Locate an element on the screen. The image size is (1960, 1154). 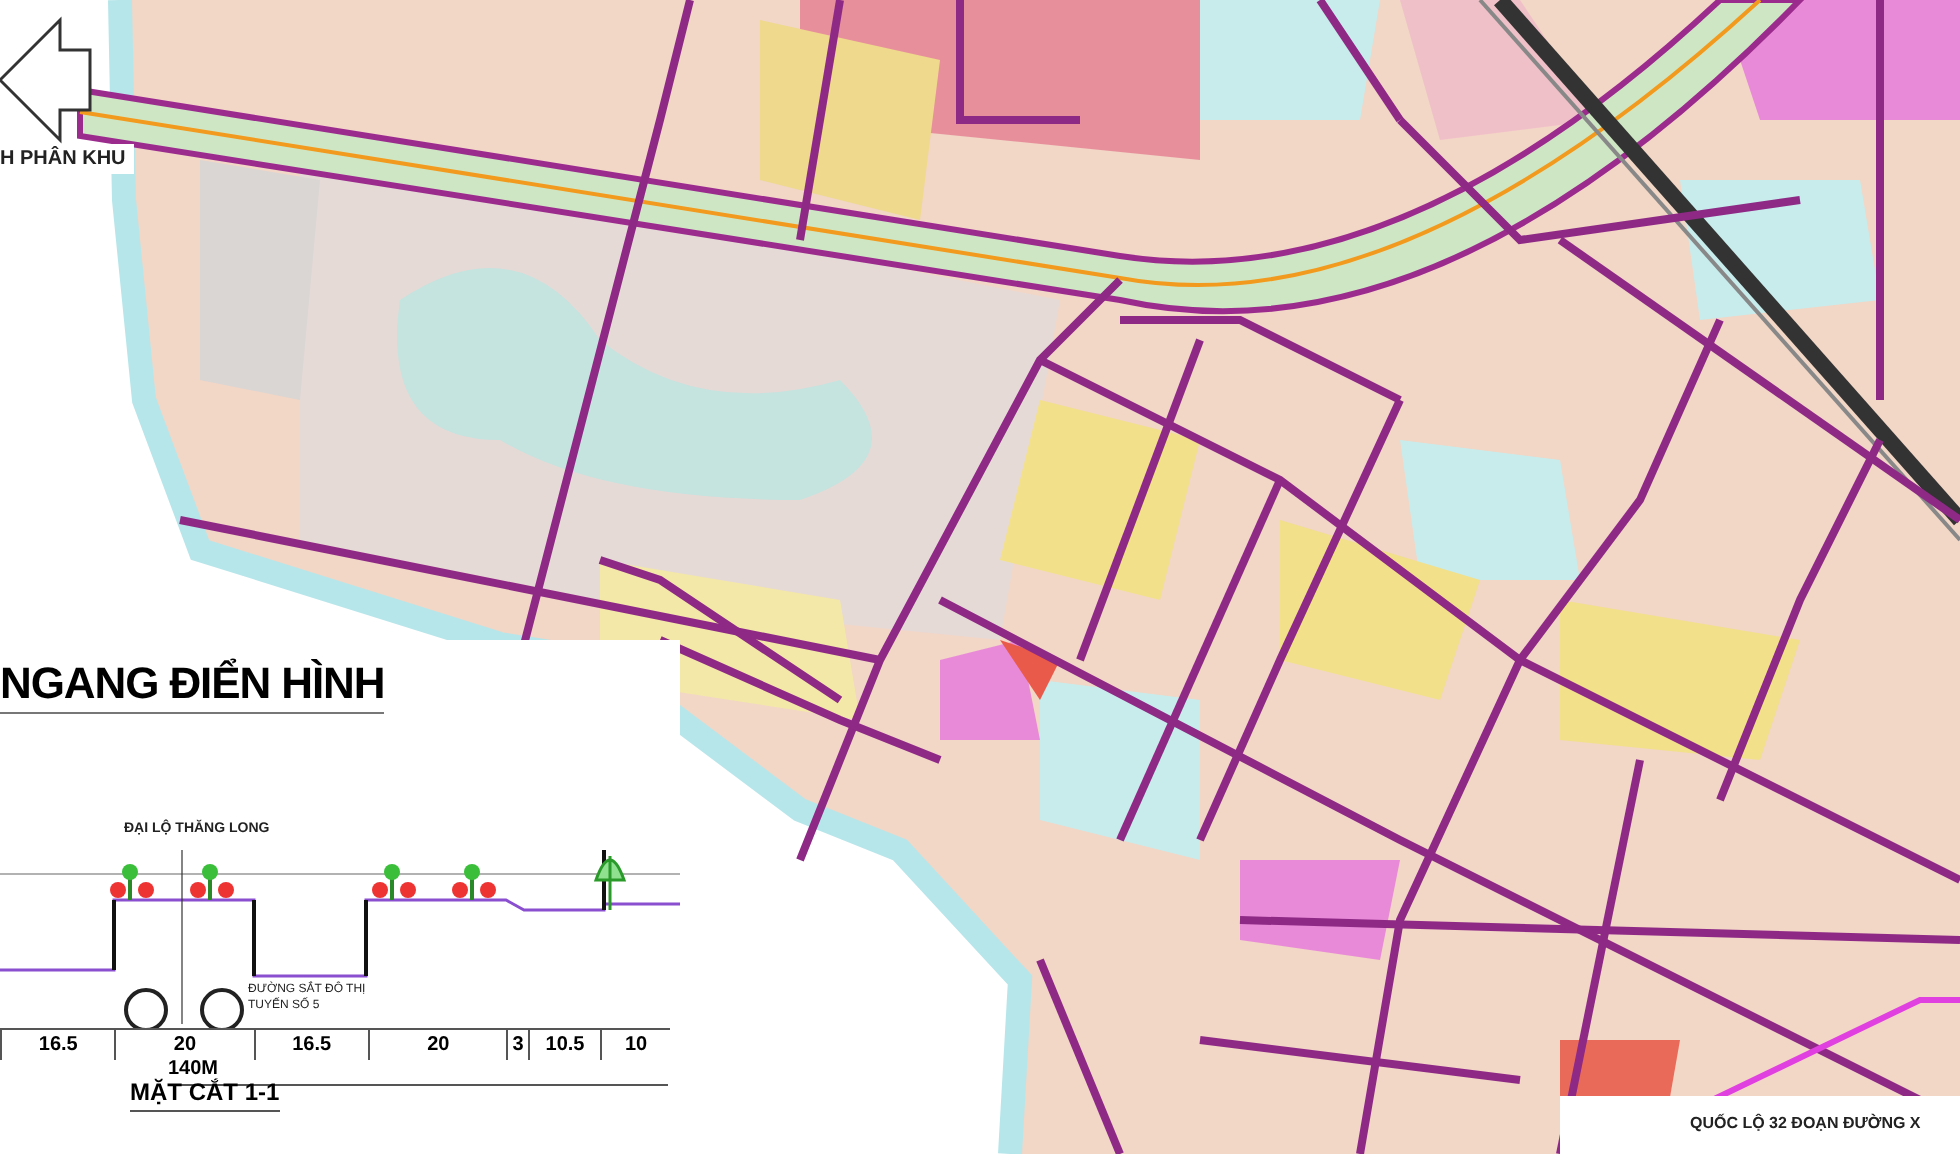
road-note: QUỐC LỘ 32 ĐOẠN ĐƯỜNG X is located at coordinates (1805, 1124).